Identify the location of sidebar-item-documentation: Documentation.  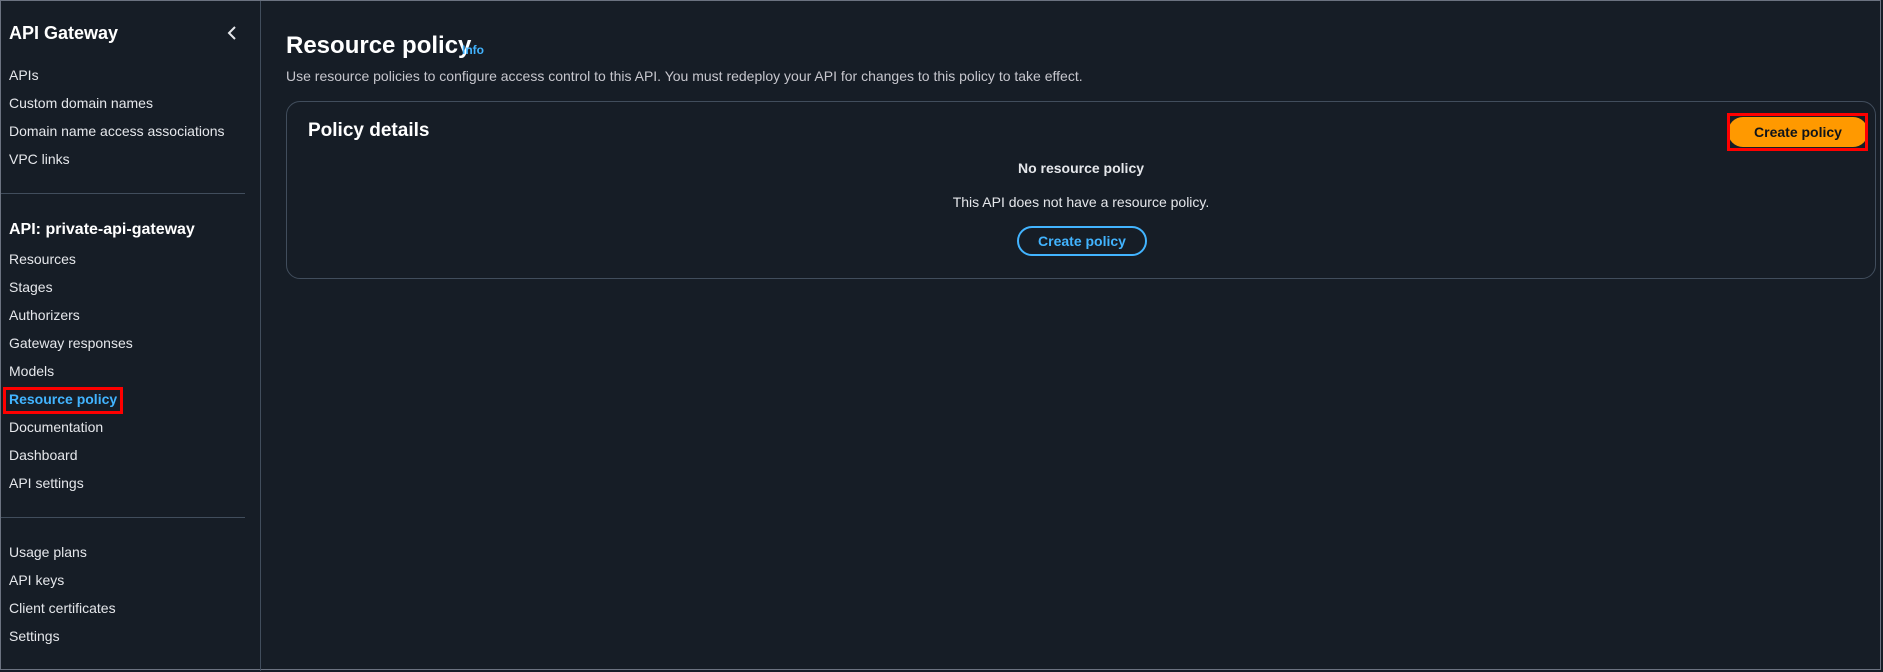
(56, 427).